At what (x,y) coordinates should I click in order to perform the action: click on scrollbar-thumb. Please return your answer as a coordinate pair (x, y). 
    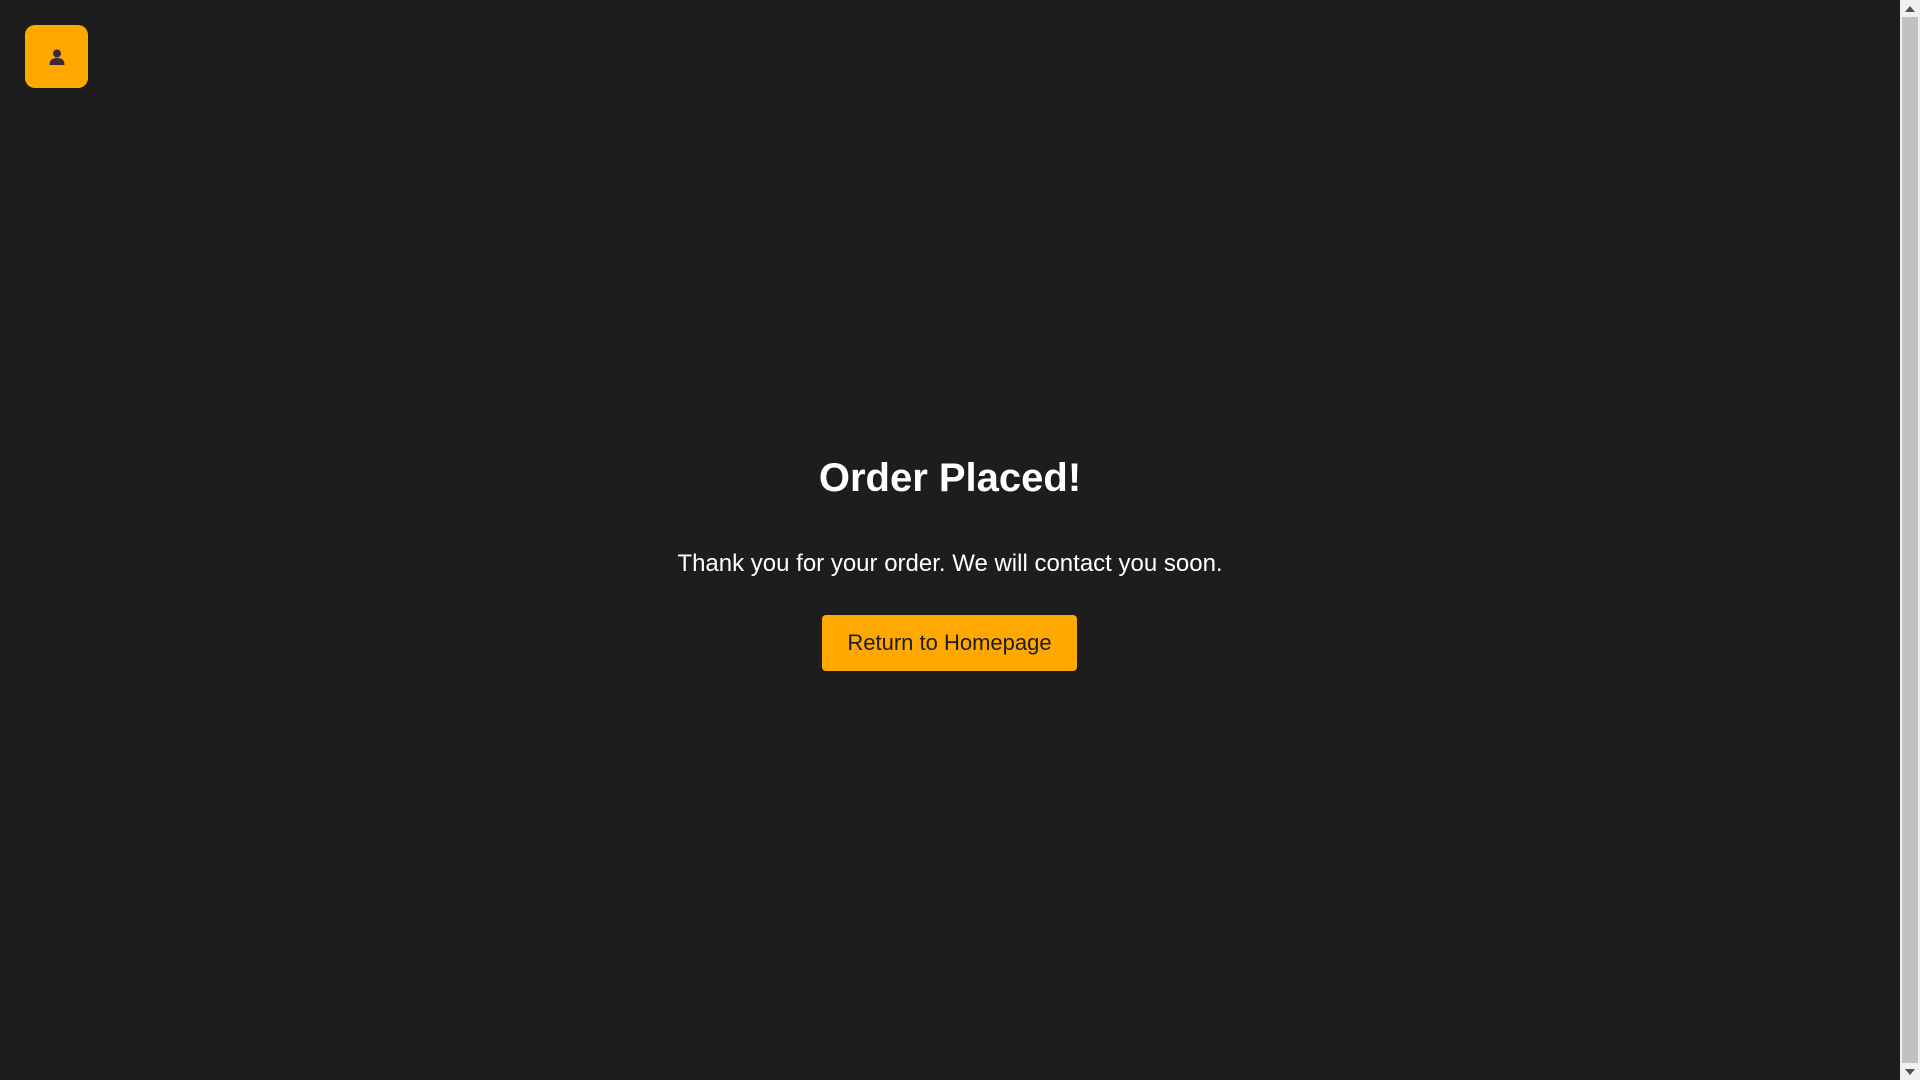
    Looking at the image, I should click on (1910, 540).